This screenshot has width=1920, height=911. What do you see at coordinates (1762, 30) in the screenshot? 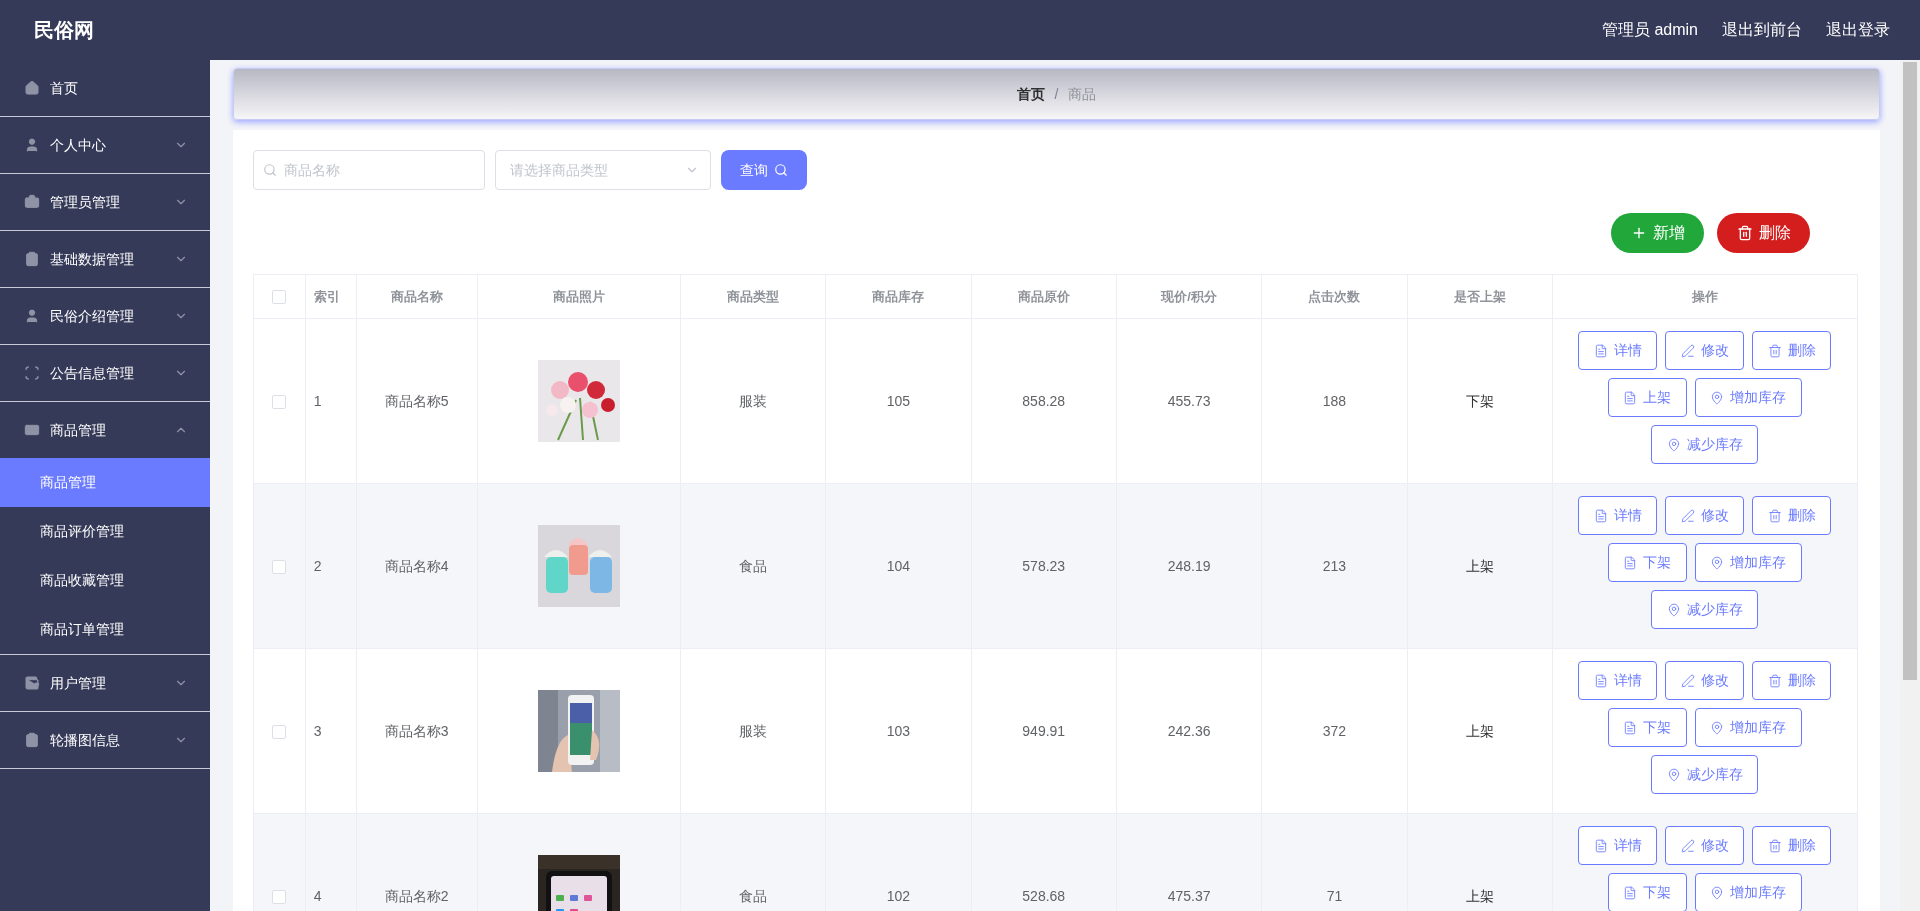
I see `header-link: 退出到前台` at bounding box center [1762, 30].